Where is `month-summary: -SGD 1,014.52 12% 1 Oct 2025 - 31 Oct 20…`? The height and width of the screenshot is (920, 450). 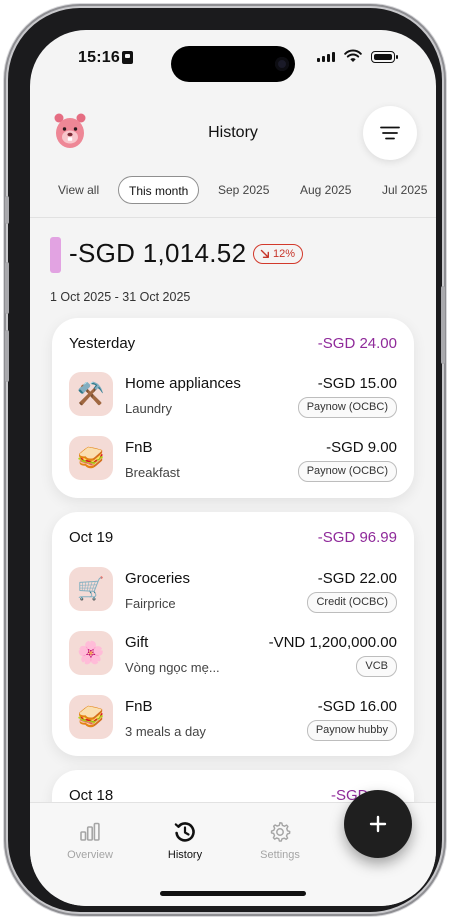 month-summary: -SGD 1,014.52 12% 1 Oct 2025 - 31 Oct 20… is located at coordinates (235, 272).